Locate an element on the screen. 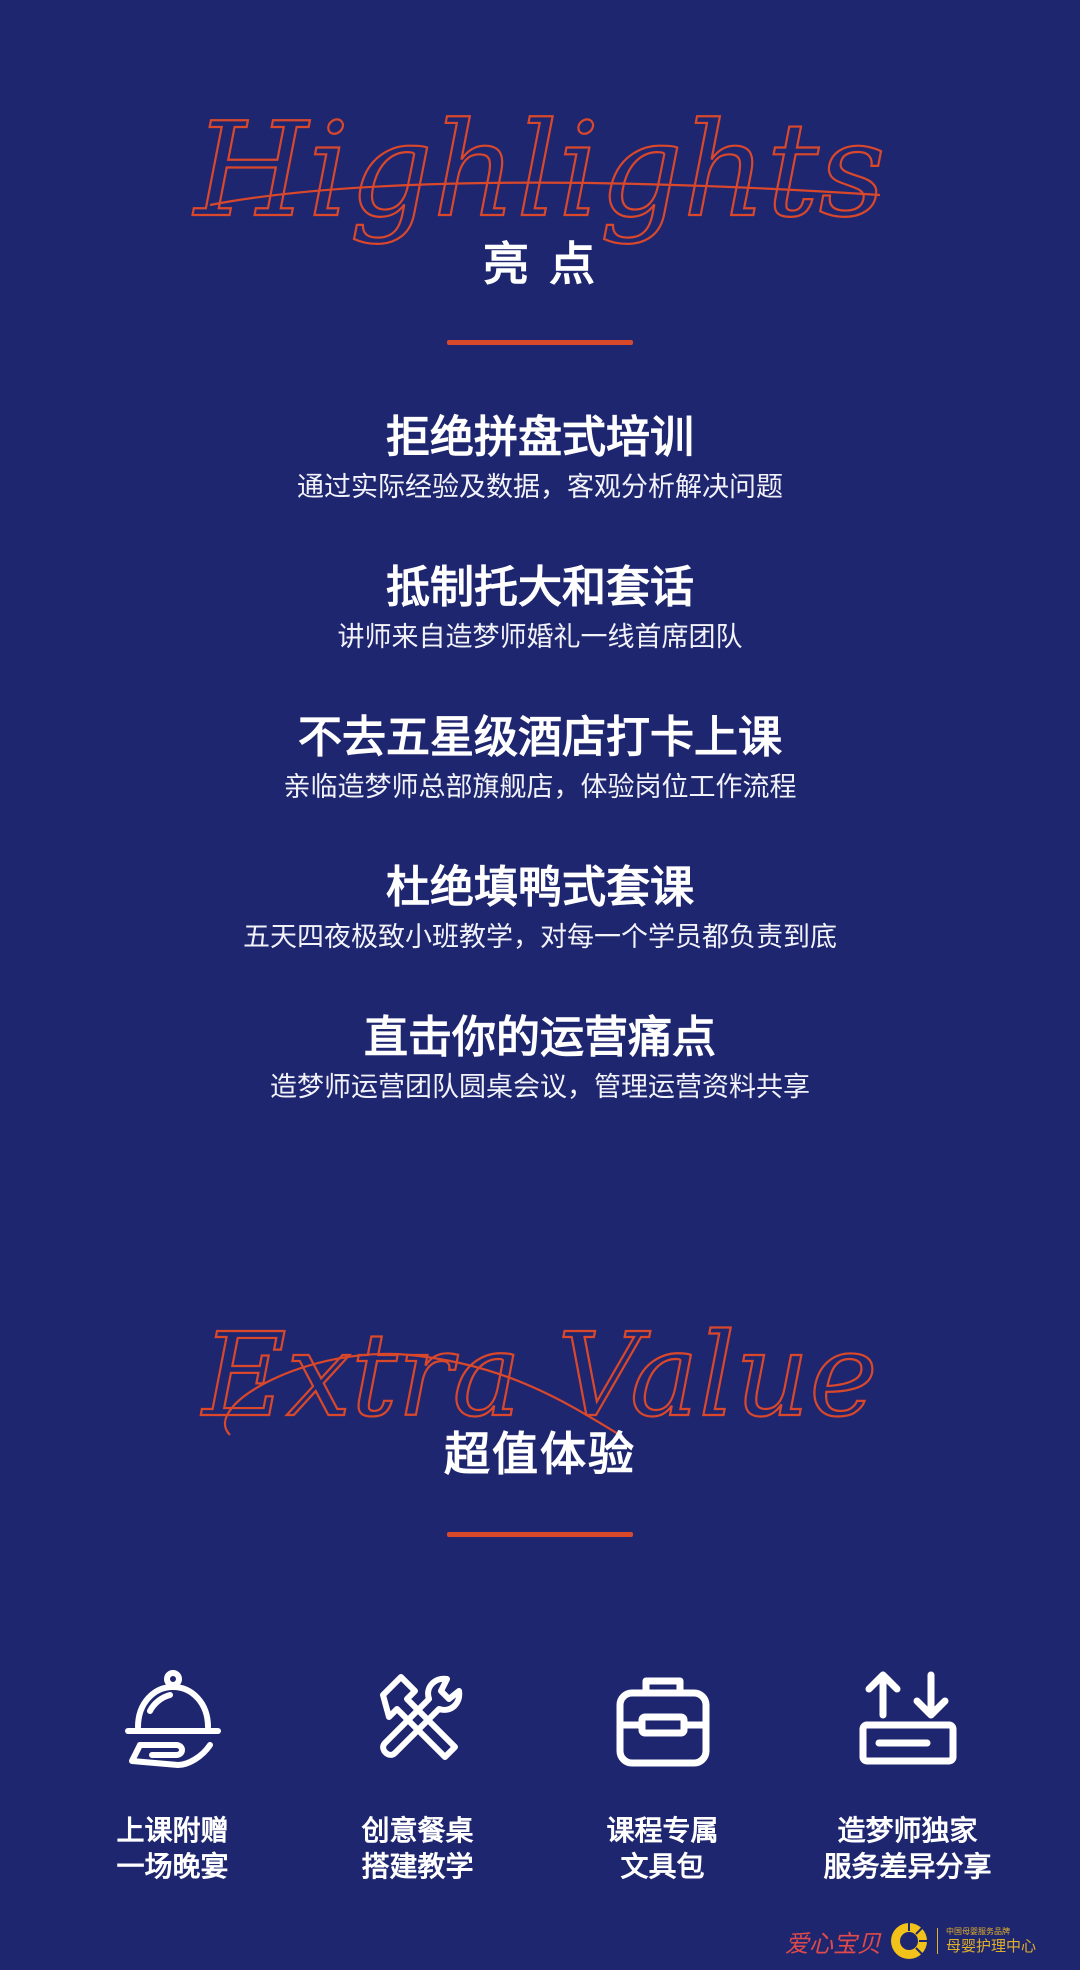  highlight-title: 杜绝填鸭式套课 is located at coordinates (540, 887).